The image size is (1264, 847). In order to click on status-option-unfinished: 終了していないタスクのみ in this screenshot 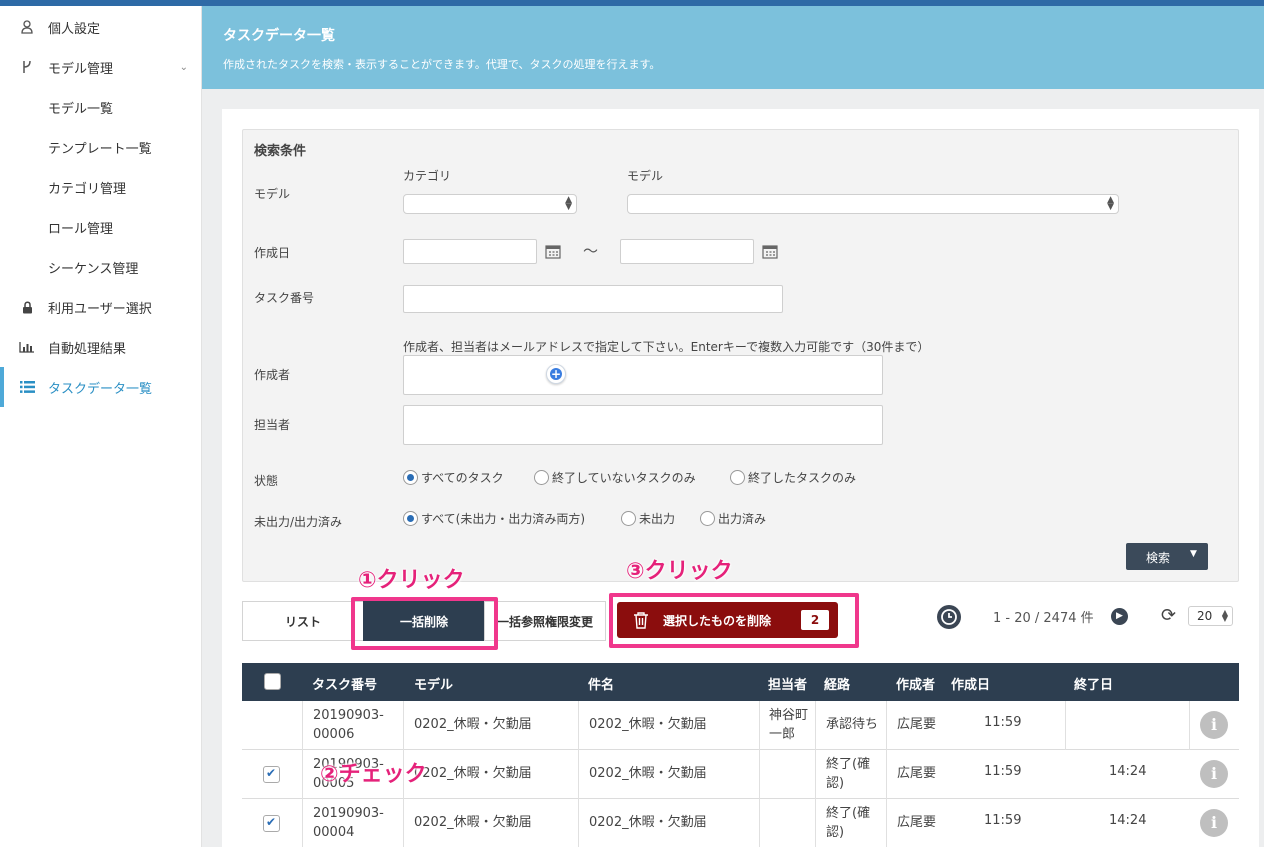, I will do `click(615, 479)`.